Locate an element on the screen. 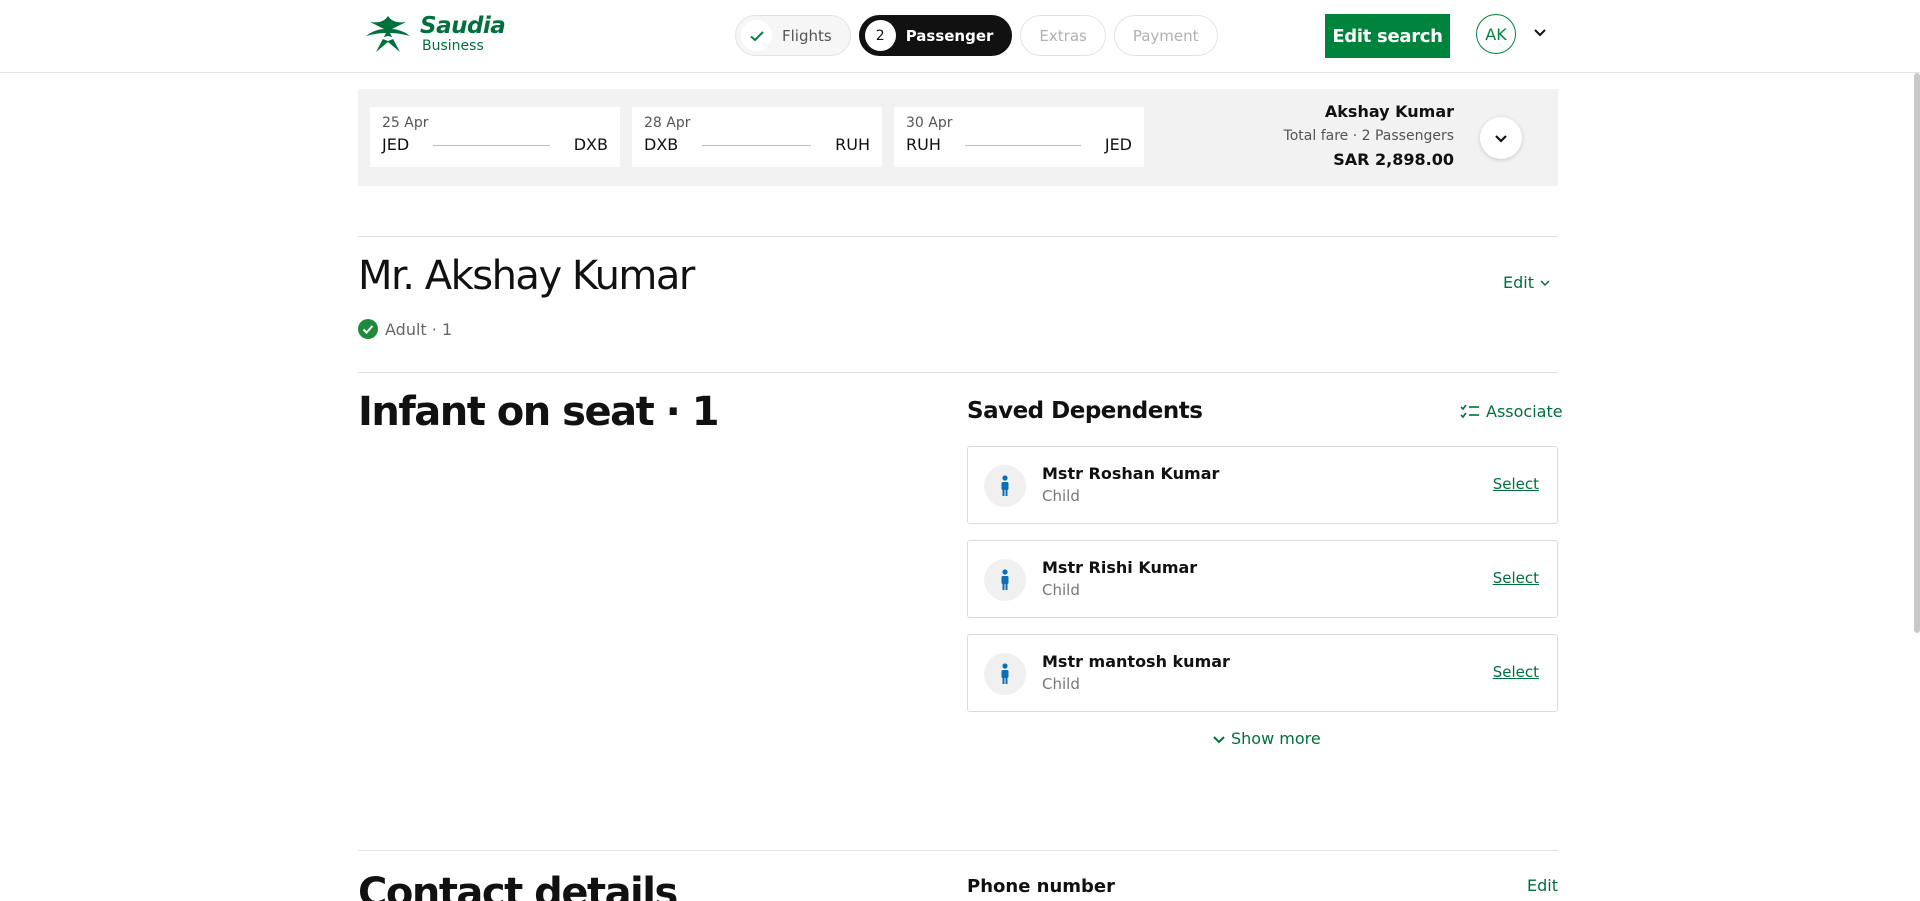 This screenshot has height=901, width=1920. leg-date: 28 Apr is located at coordinates (667, 123).